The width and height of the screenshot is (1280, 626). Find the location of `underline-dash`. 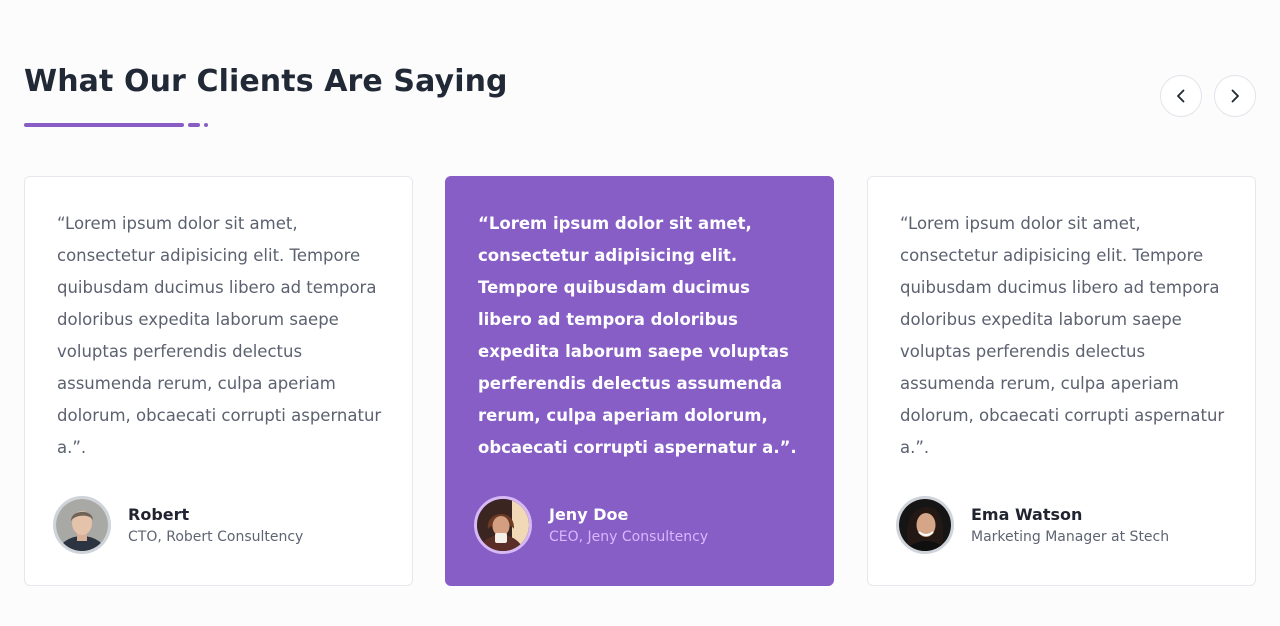

underline-dash is located at coordinates (194, 125).